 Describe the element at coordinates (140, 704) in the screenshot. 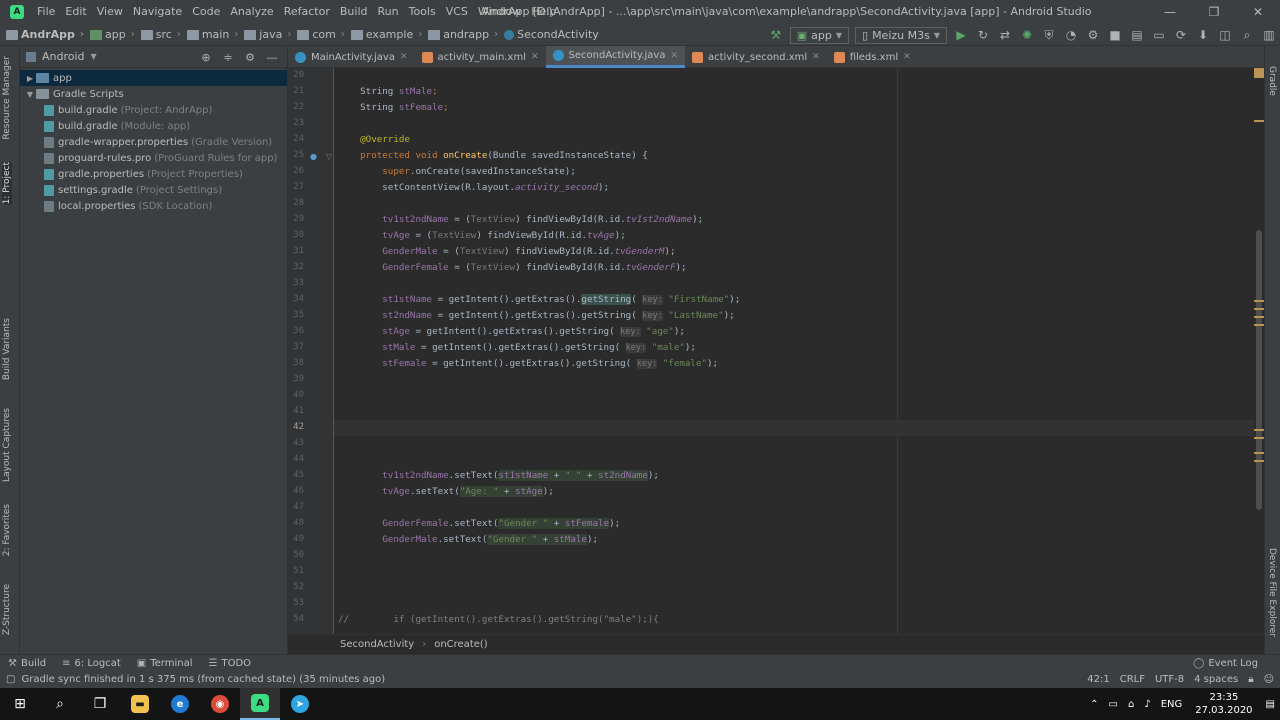

I see `file-explorer-icon: ▬` at that location.